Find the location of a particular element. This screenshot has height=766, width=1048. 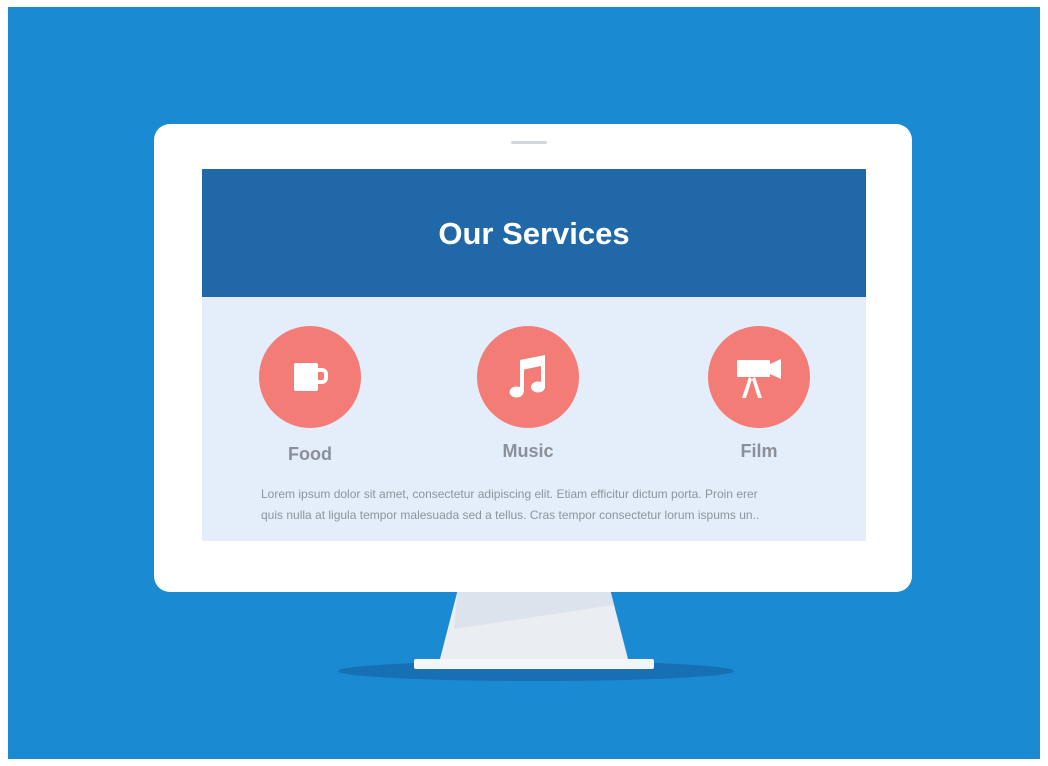

monitor-camera-slot is located at coordinates (529, 142).